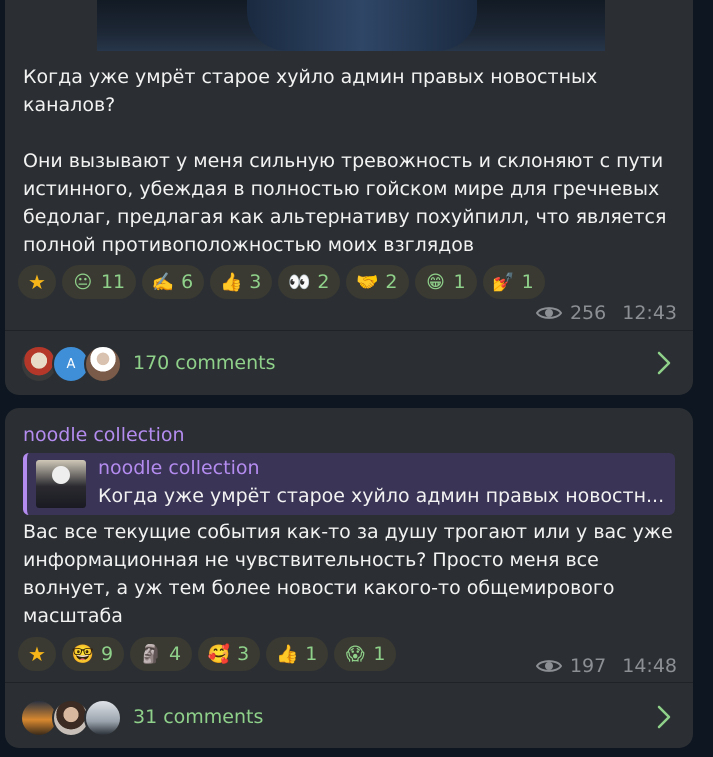 This screenshot has height=757, width=713. What do you see at coordinates (113, 282) in the screenshot?
I see `reaction-count: 11` at bounding box center [113, 282].